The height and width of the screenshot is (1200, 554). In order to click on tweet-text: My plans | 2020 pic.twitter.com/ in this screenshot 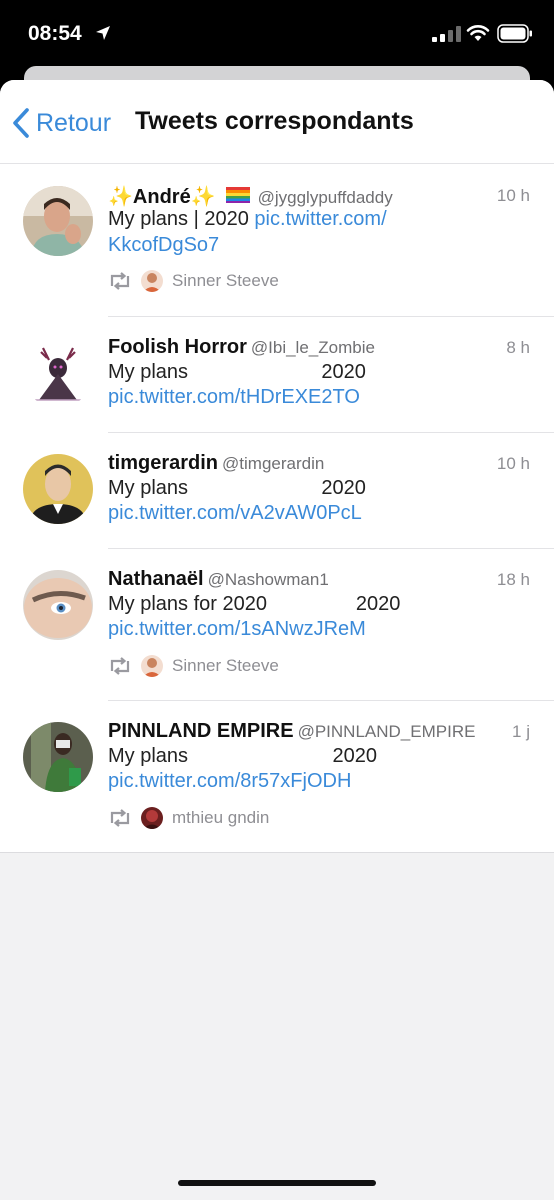, I will do `click(247, 219)`.